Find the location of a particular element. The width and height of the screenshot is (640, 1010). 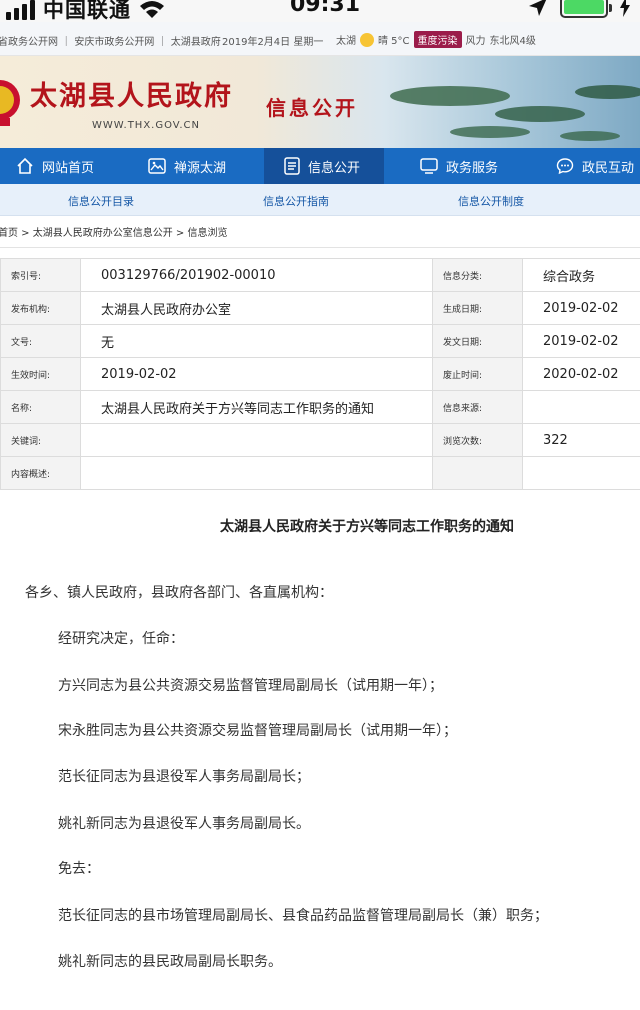

article-paragraph: 经研究决定，任命： is located at coordinates (121, 639).